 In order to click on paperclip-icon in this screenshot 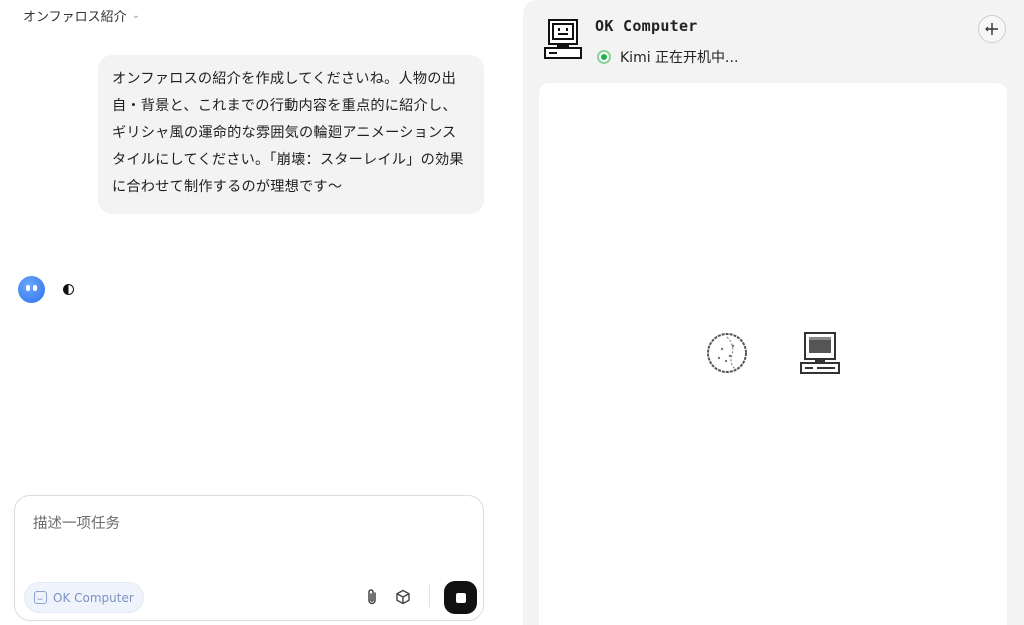, I will do `click(372, 597)`.